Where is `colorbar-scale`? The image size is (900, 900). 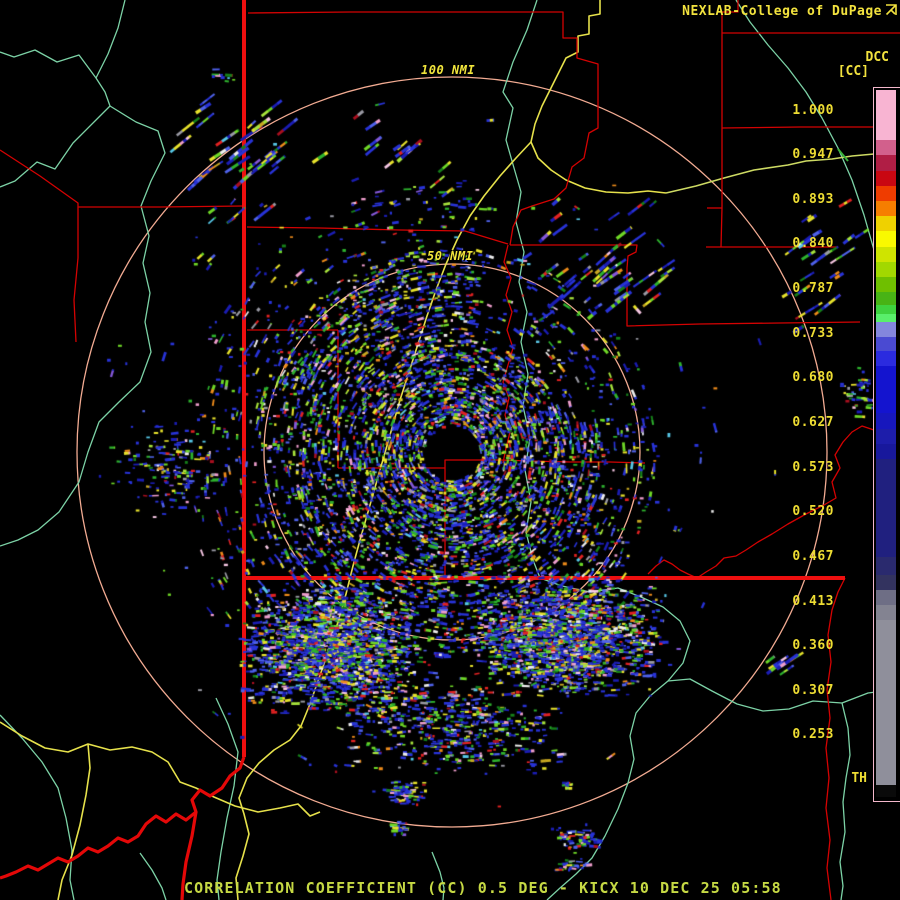 colorbar-scale is located at coordinates (886, 443).